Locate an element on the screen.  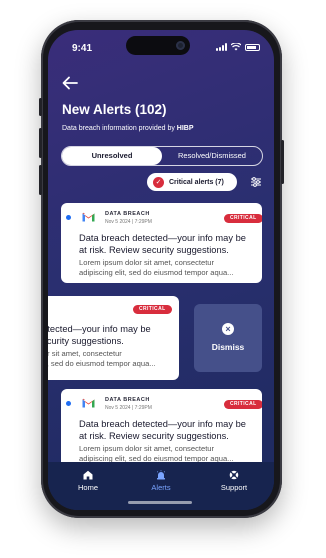
status-time: 9:41 is located at coordinates (82, 48).